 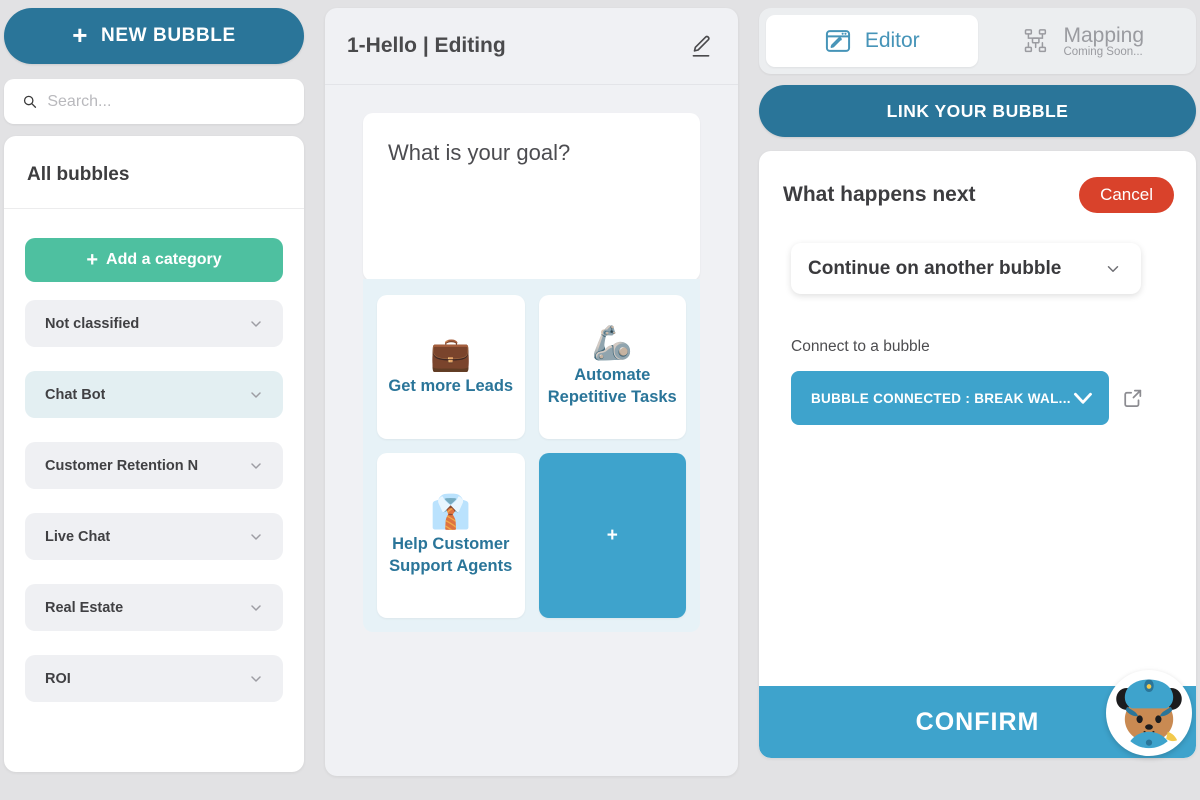 What do you see at coordinates (860, 346) in the screenshot?
I see `connect-to-bubble-label: Connect to a bubble` at bounding box center [860, 346].